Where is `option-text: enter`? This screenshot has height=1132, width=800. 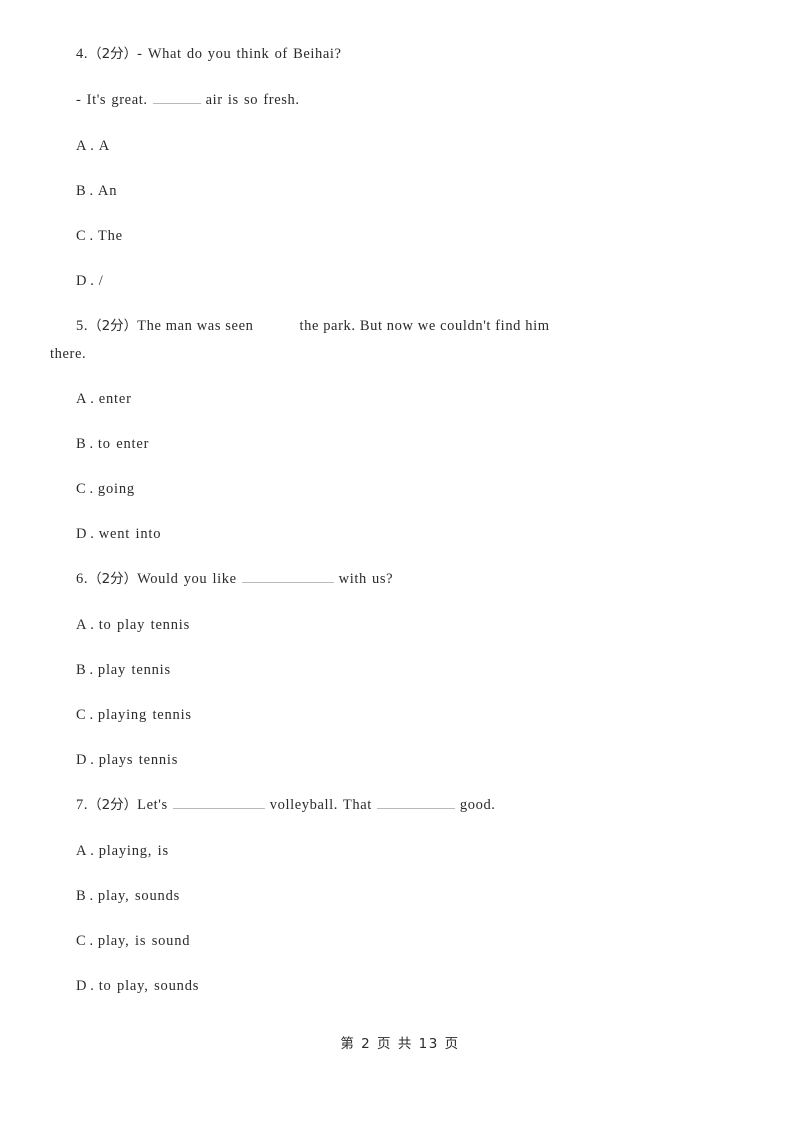 option-text: enter is located at coordinates (115, 399).